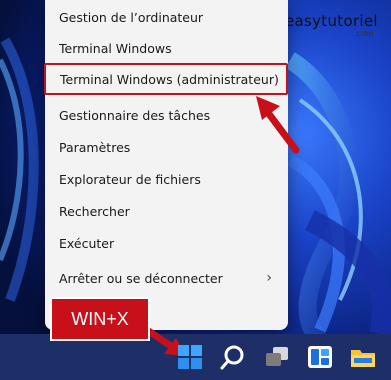 The width and height of the screenshot is (391, 380). Describe the element at coordinates (269, 278) in the screenshot. I see `chevron-right-icon: ›` at that location.